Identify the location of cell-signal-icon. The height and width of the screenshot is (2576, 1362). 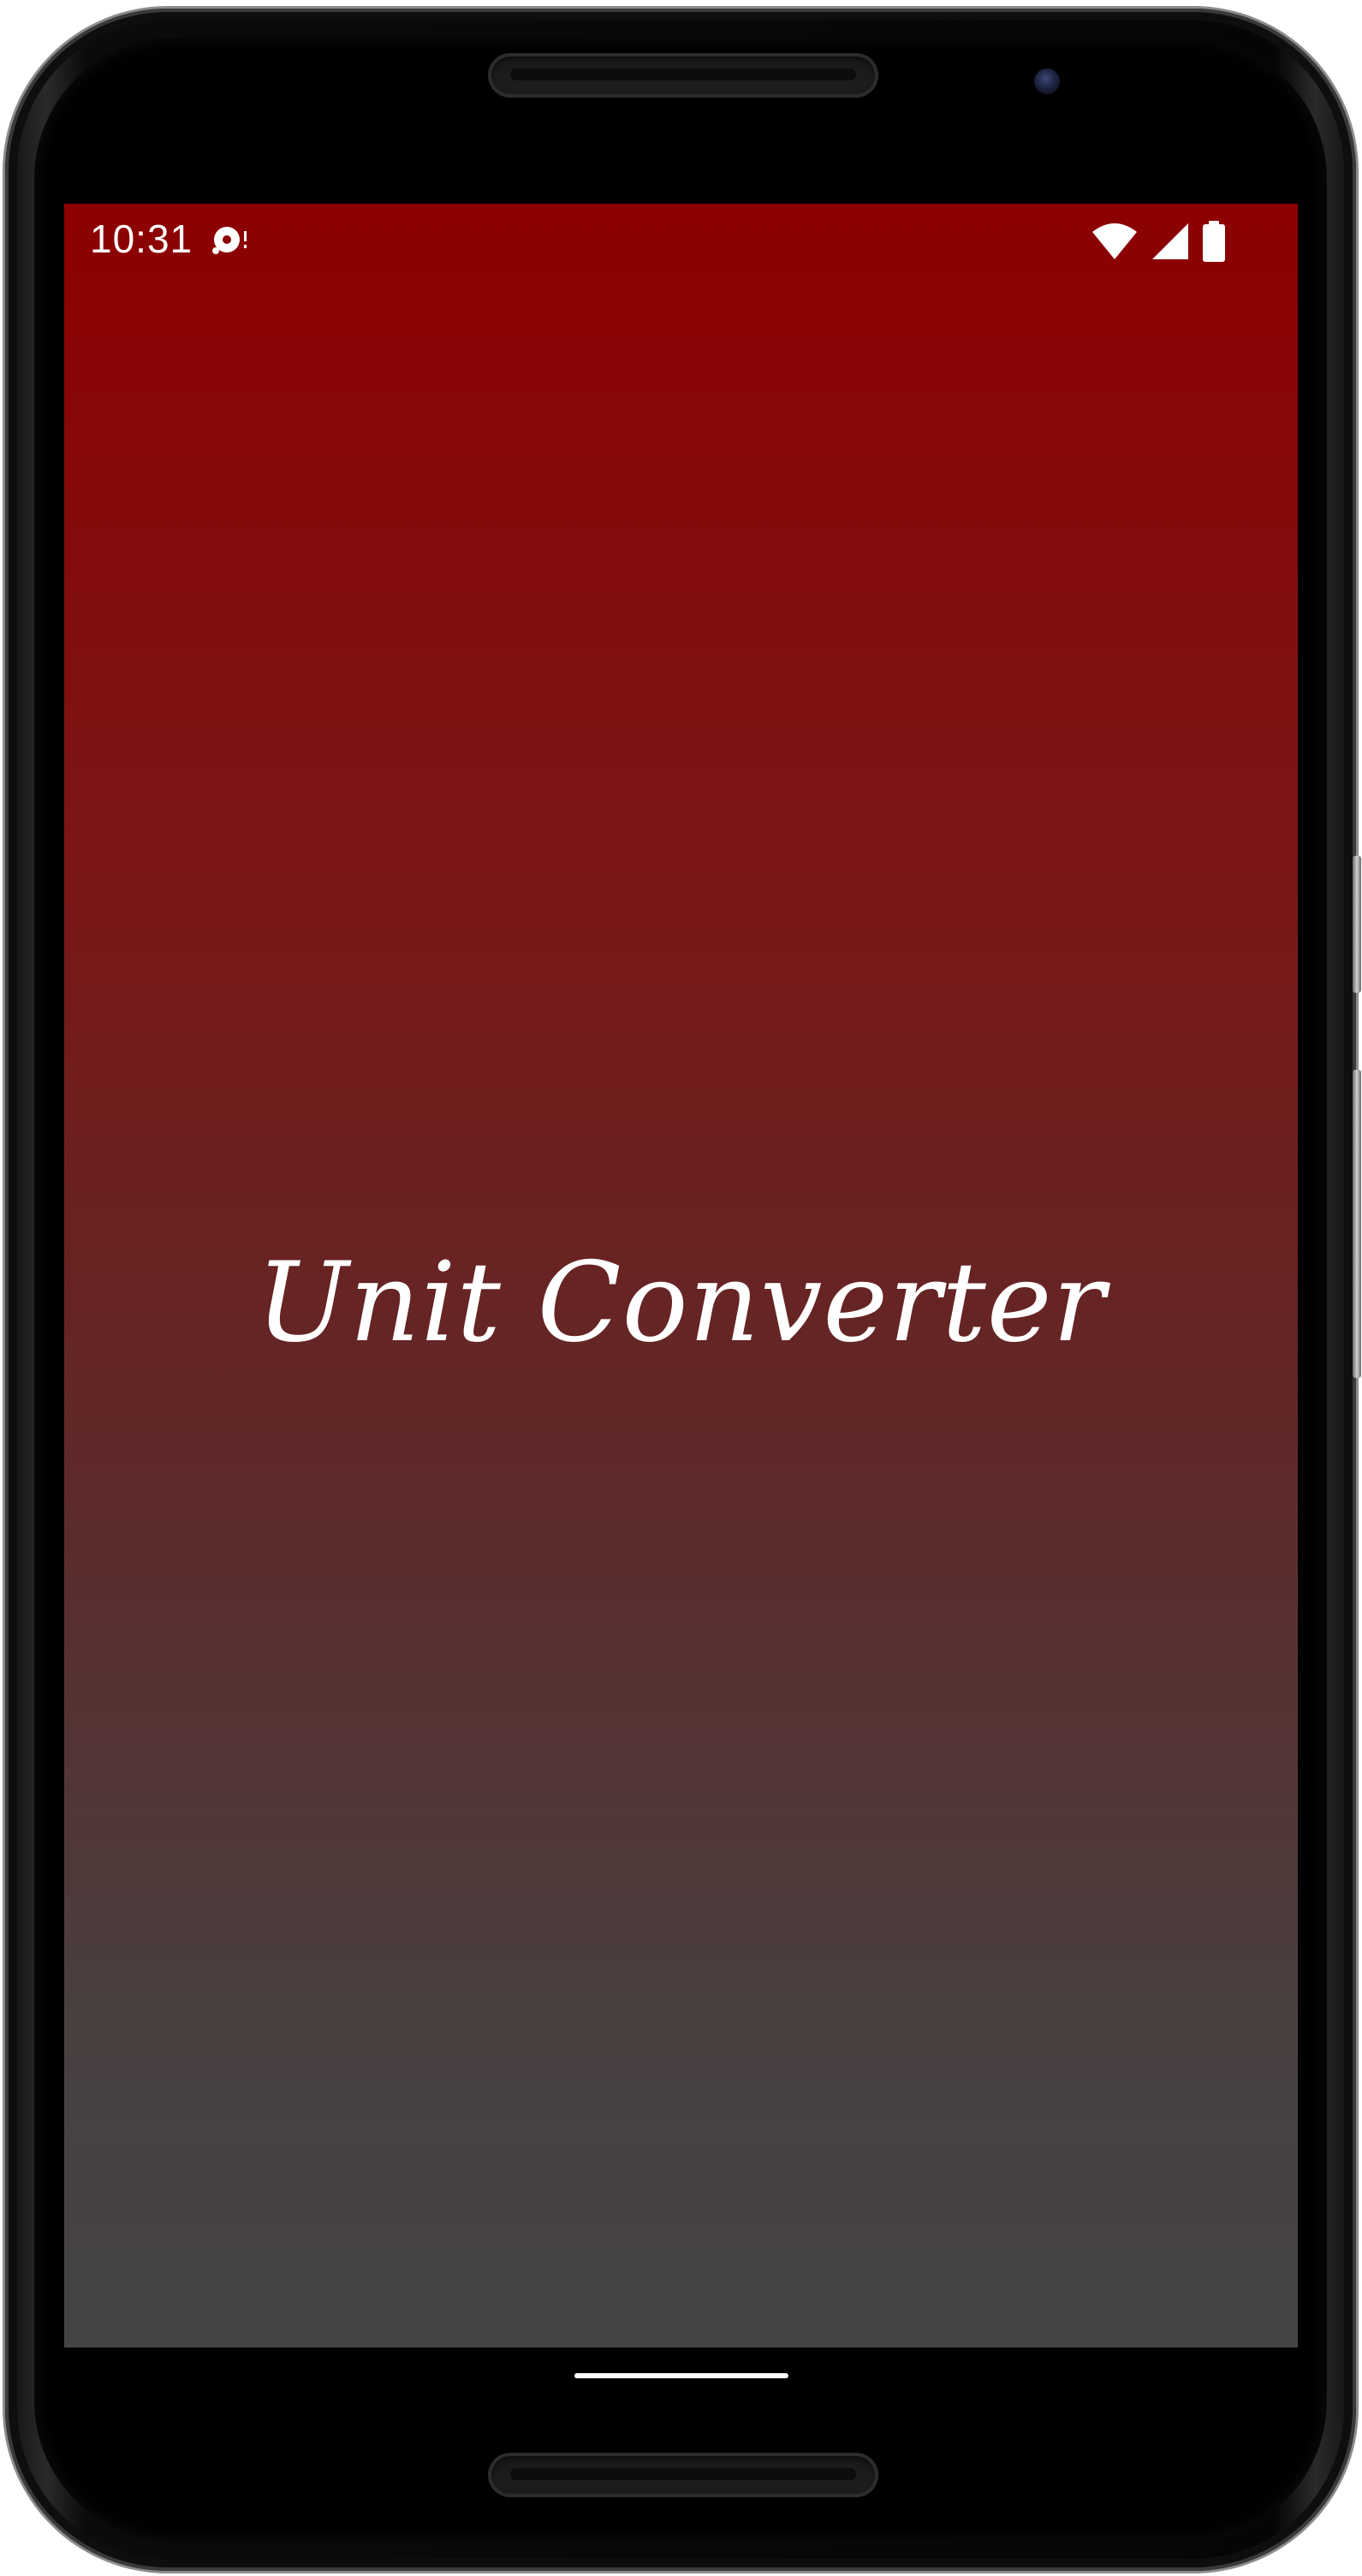
(1171, 243).